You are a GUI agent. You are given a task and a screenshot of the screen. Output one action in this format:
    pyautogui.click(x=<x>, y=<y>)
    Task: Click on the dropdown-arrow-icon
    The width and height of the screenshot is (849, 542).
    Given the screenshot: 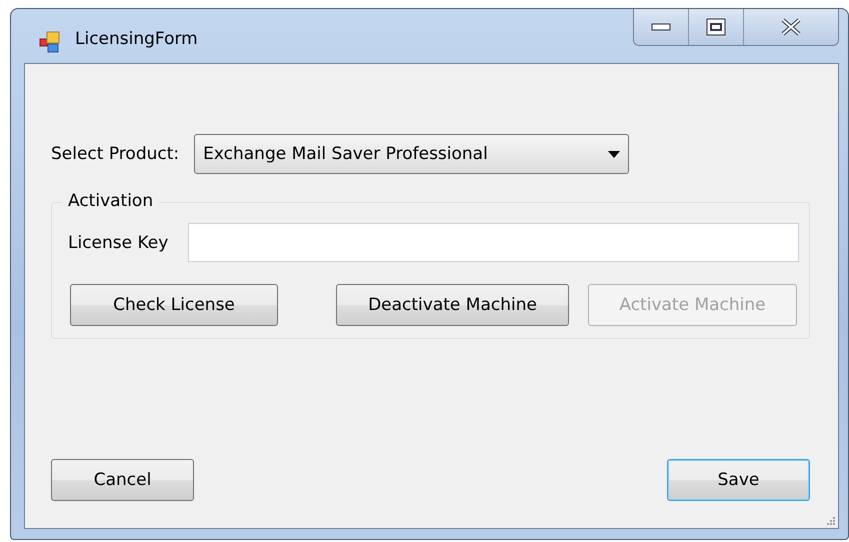 What is the action you would take?
    pyautogui.click(x=614, y=154)
    